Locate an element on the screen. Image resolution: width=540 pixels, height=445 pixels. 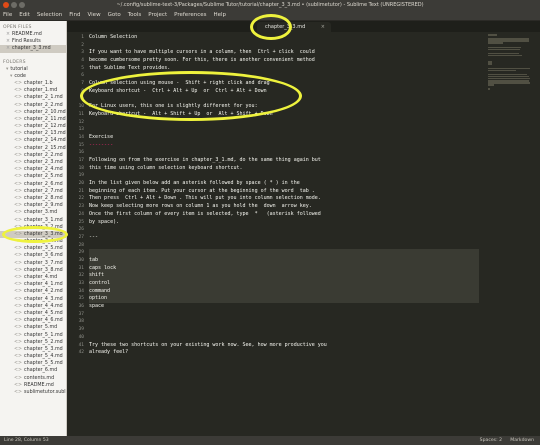
file-tree-item: <> chapter_4.md is located at coordinates (33, 277).